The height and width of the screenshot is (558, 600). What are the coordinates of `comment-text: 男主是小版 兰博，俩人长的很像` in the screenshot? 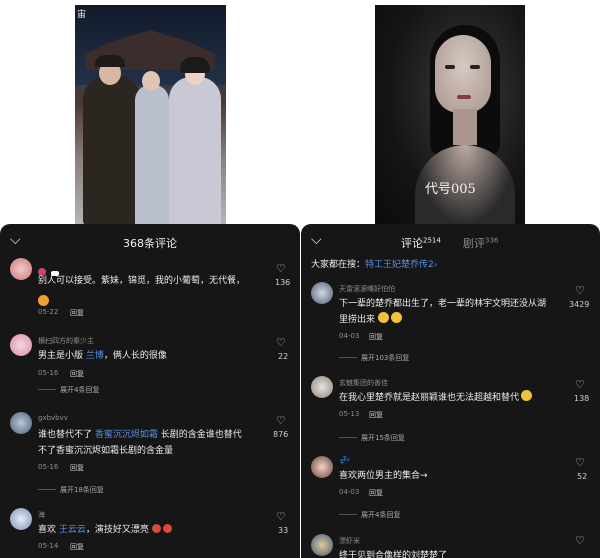 It's located at (102, 356).